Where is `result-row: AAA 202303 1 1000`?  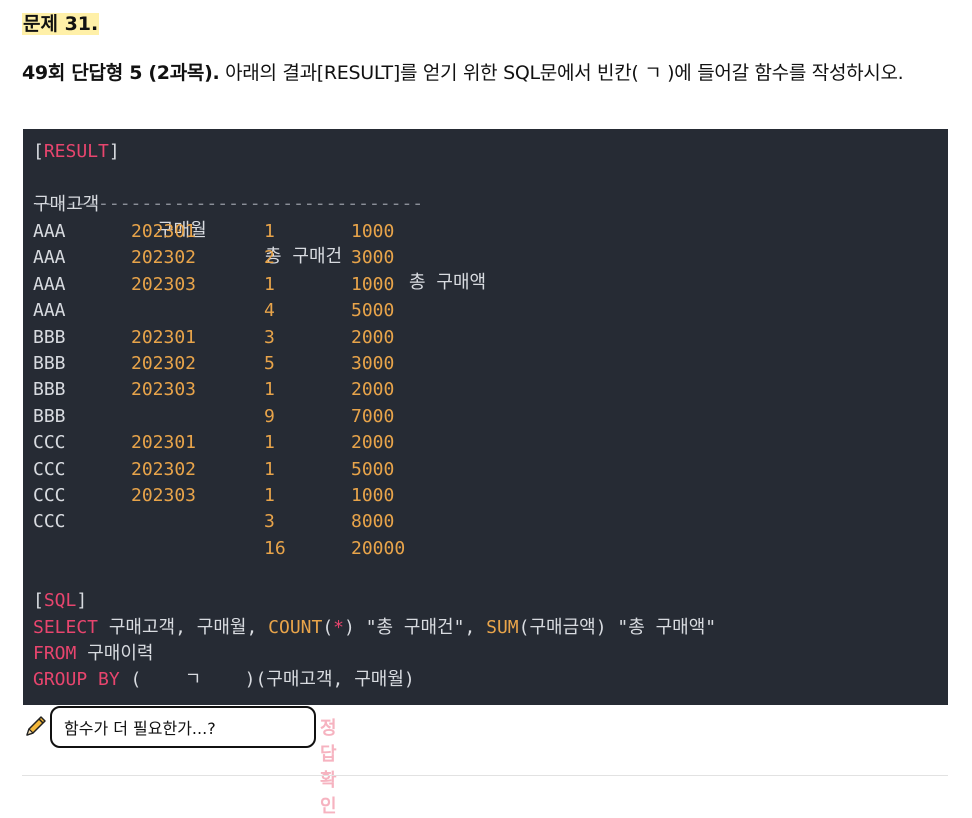
result-row: AAA 202303 1 1000 is located at coordinates (483, 285).